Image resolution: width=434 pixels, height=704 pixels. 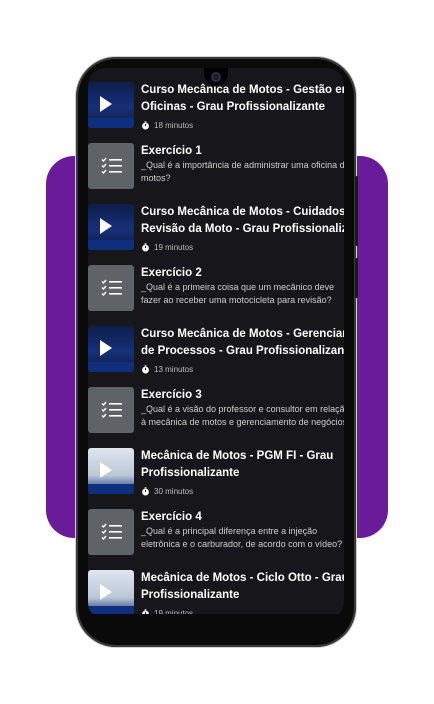 What do you see at coordinates (171, 151) in the screenshot?
I see `exercise-title: Exercício 1` at bounding box center [171, 151].